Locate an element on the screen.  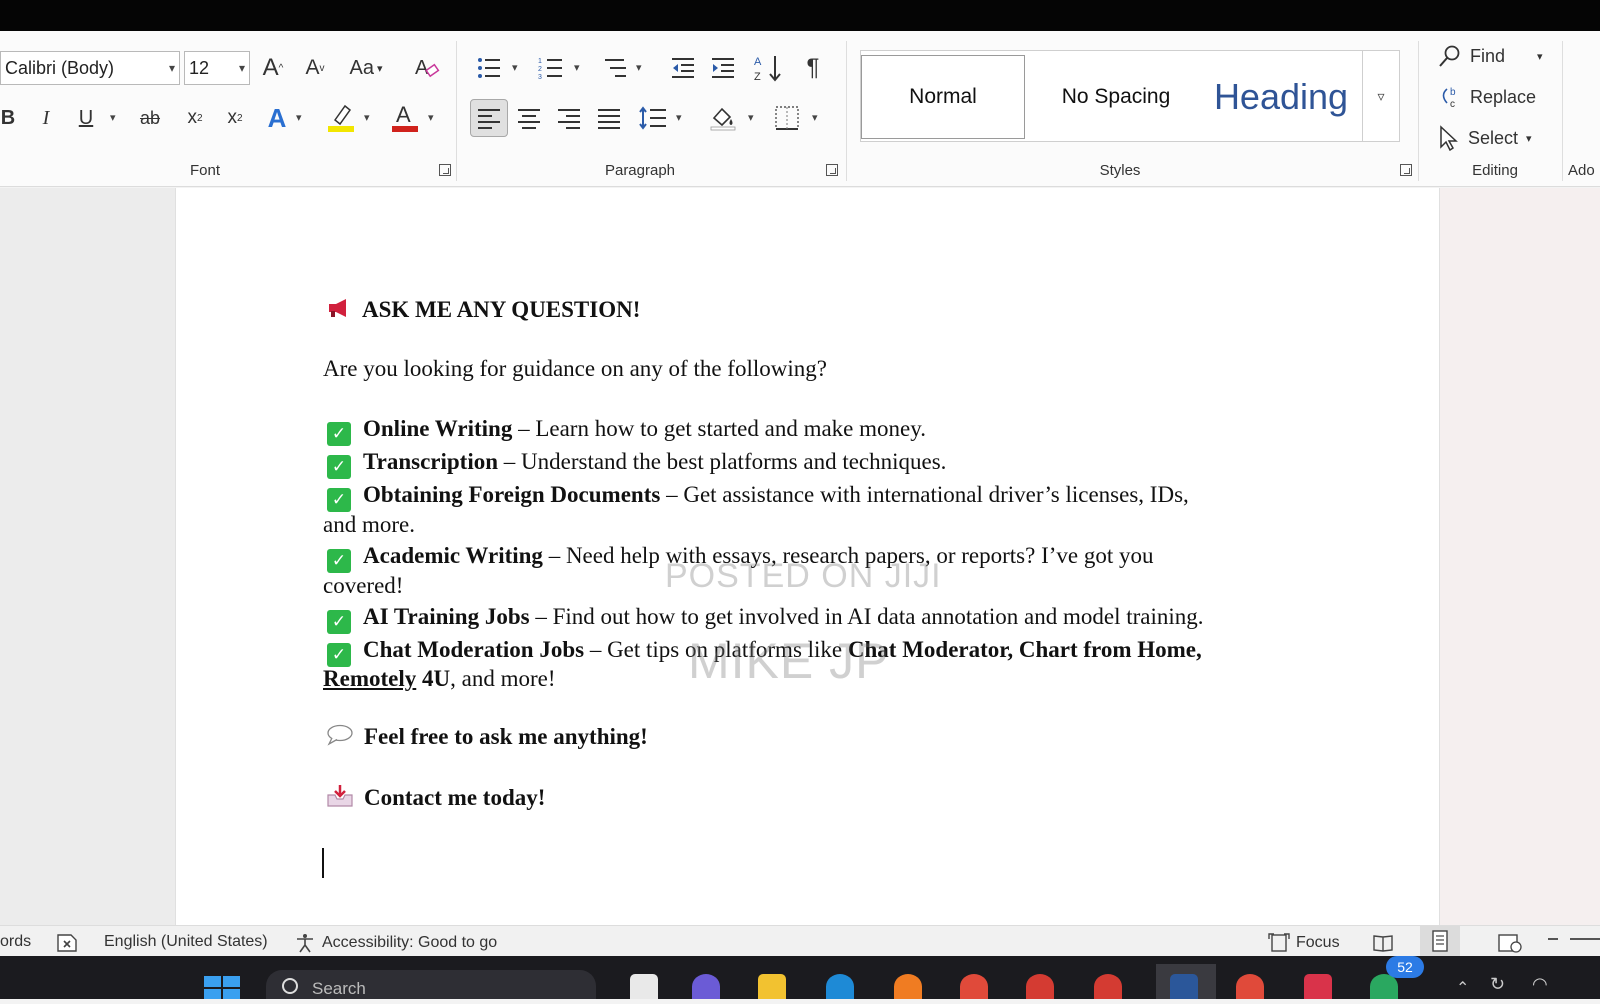
increase-indent-button is located at coordinates (723, 68).